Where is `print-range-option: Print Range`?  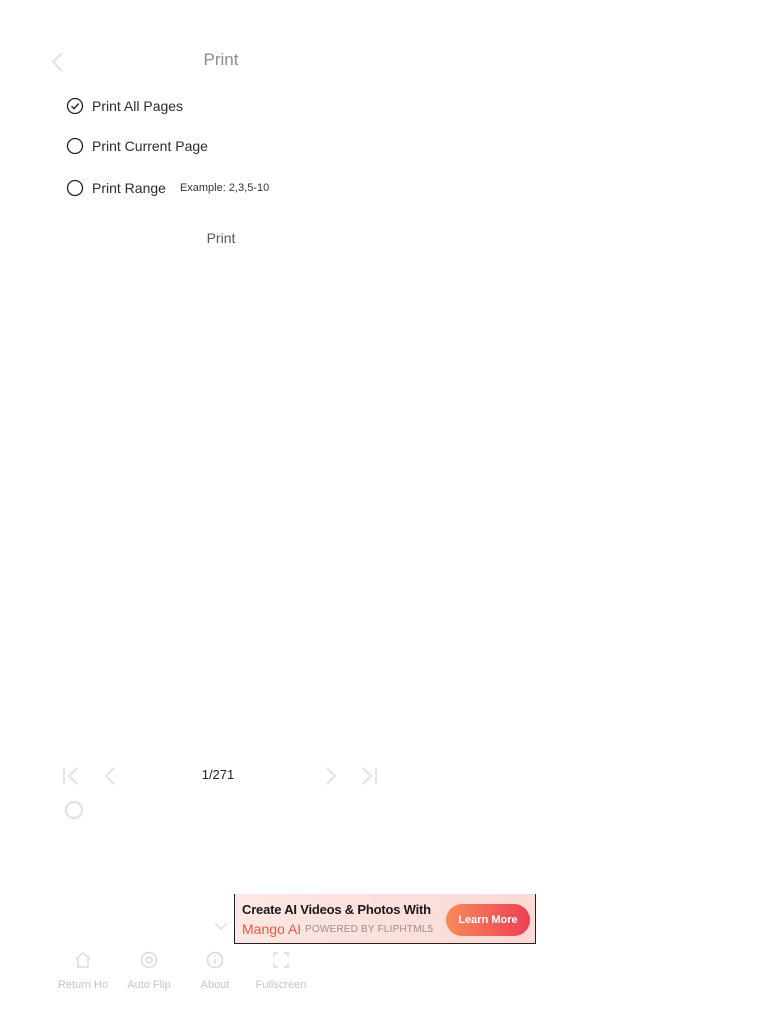 print-range-option: Print Range is located at coordinates (178, 188).